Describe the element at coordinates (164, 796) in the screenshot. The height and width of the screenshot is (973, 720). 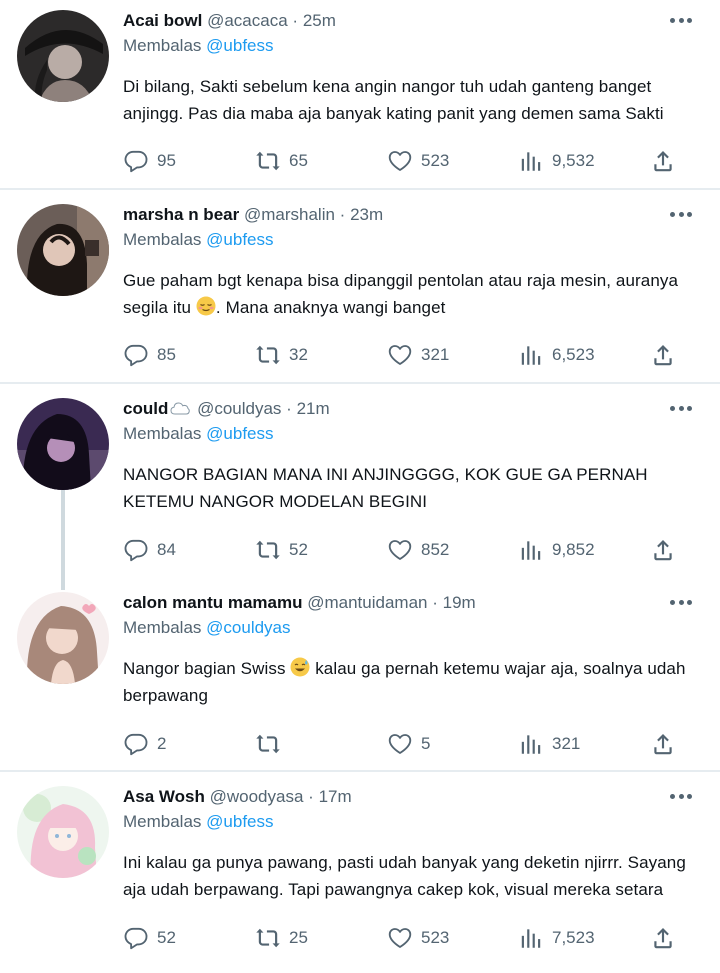
I see `display-name: Asa Wosh` at that location.